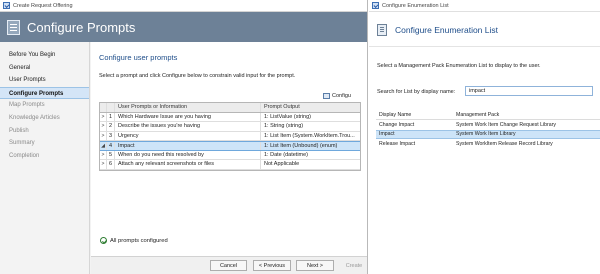 The width and height of the screenshot is (600, 274). I want to click on list-item-name: Change Impact, so click(397, 124).